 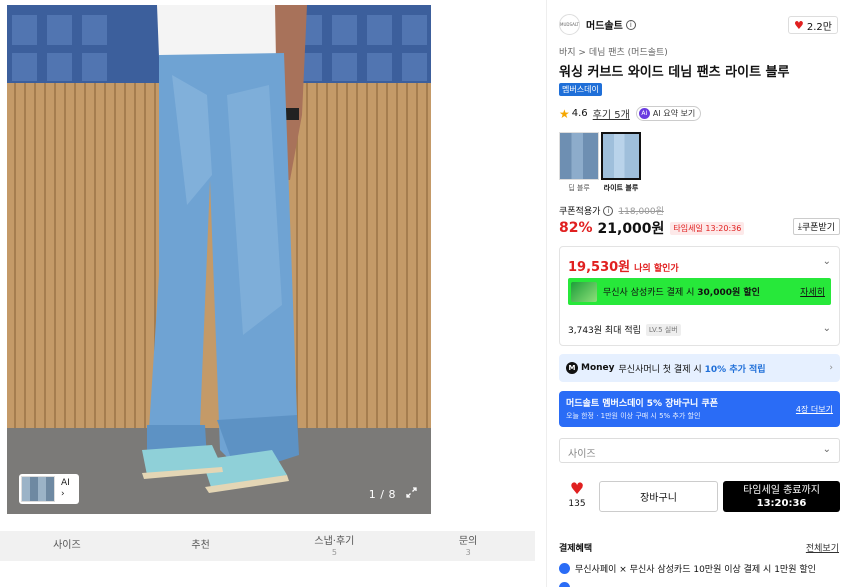 I want to click on timesale-badge: 타임세일 13:20:36, so click(x=707, y=228).